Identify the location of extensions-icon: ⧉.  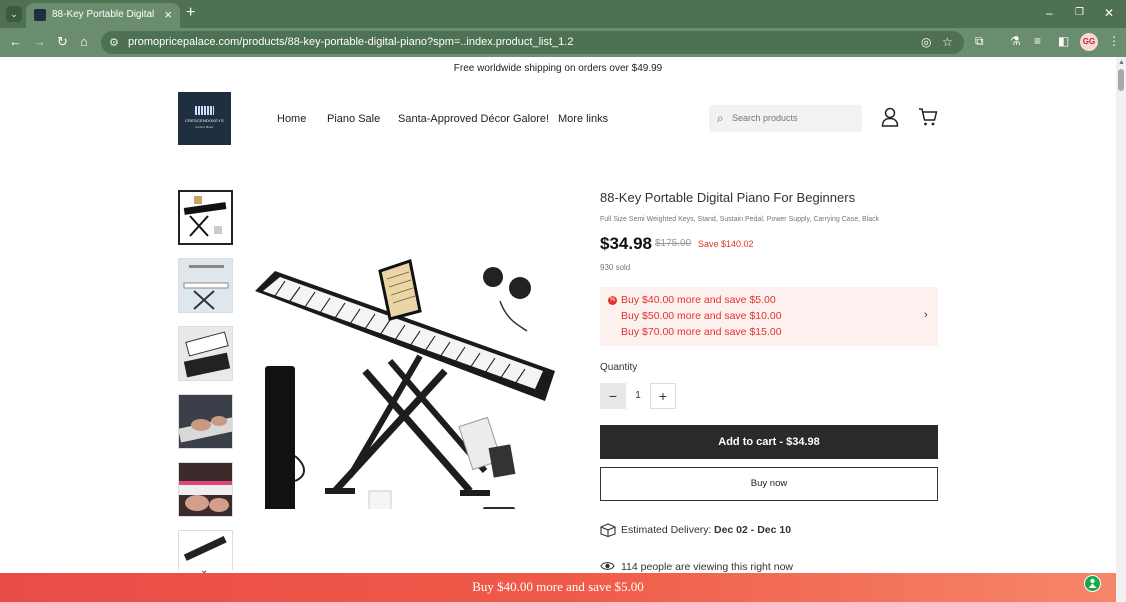
(979, 41).